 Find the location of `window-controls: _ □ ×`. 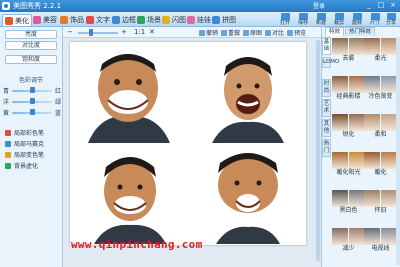

window-controls: _ □ × is located at coordinates (381, 5).